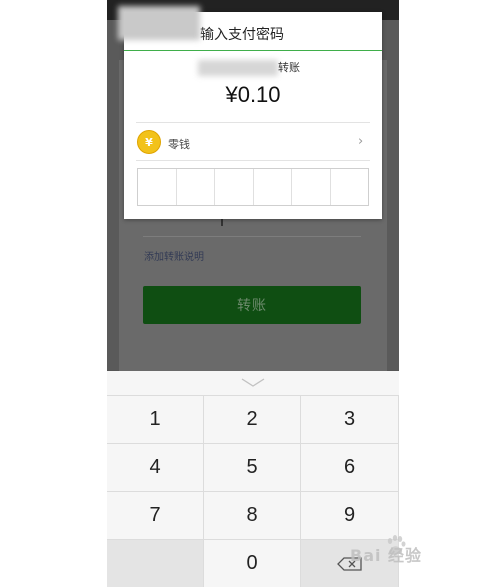 The height and width of the screenshot is (587, 478). Describe the element at coordinates (179, 144) in the screenshot. I see `payment-method-label: 零钱` at that location.